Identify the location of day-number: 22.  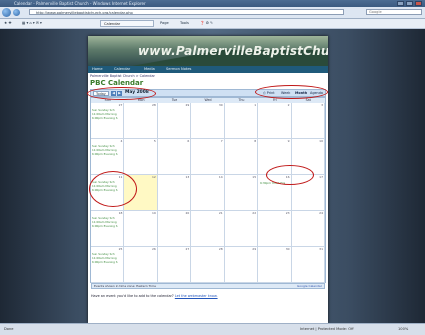
(254, 213).